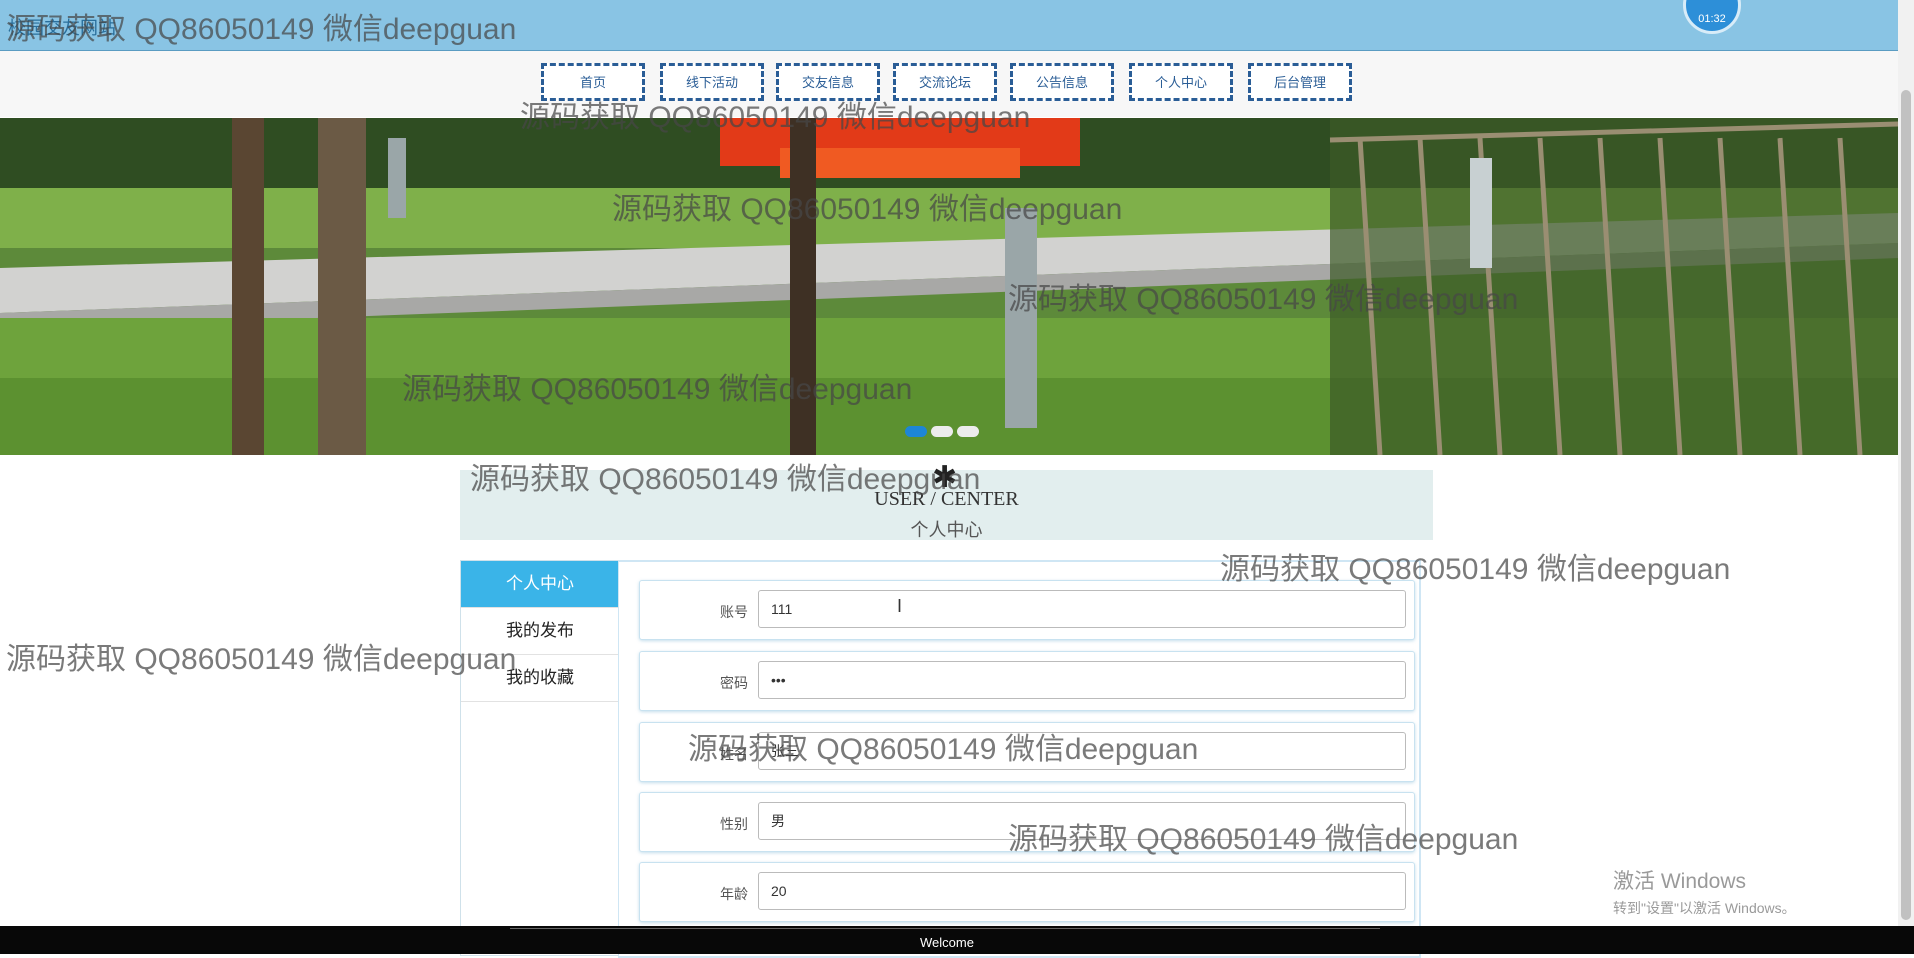 Image resolution: width=1914 pixels, height=958 pixels. Describe the element at coordinates (593, 82) in the screenshot. I see `nav-home: 首页` at that location.